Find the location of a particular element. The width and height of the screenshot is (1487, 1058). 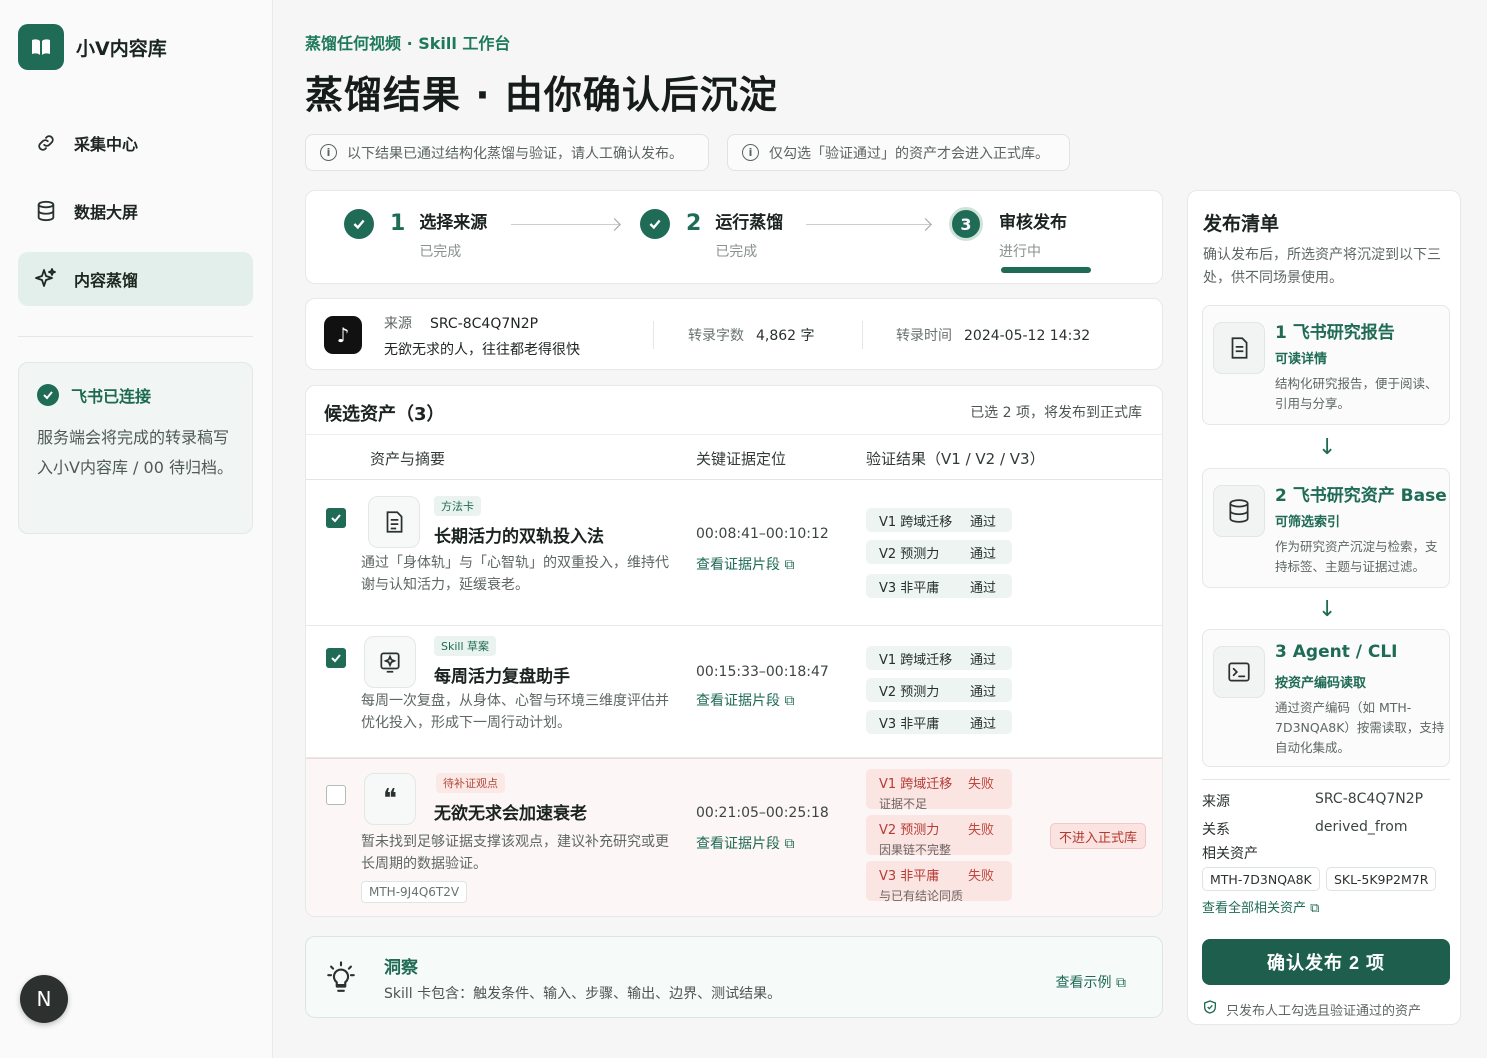

destination-sub: 可读详情 is located at coordinates (1301, 359).